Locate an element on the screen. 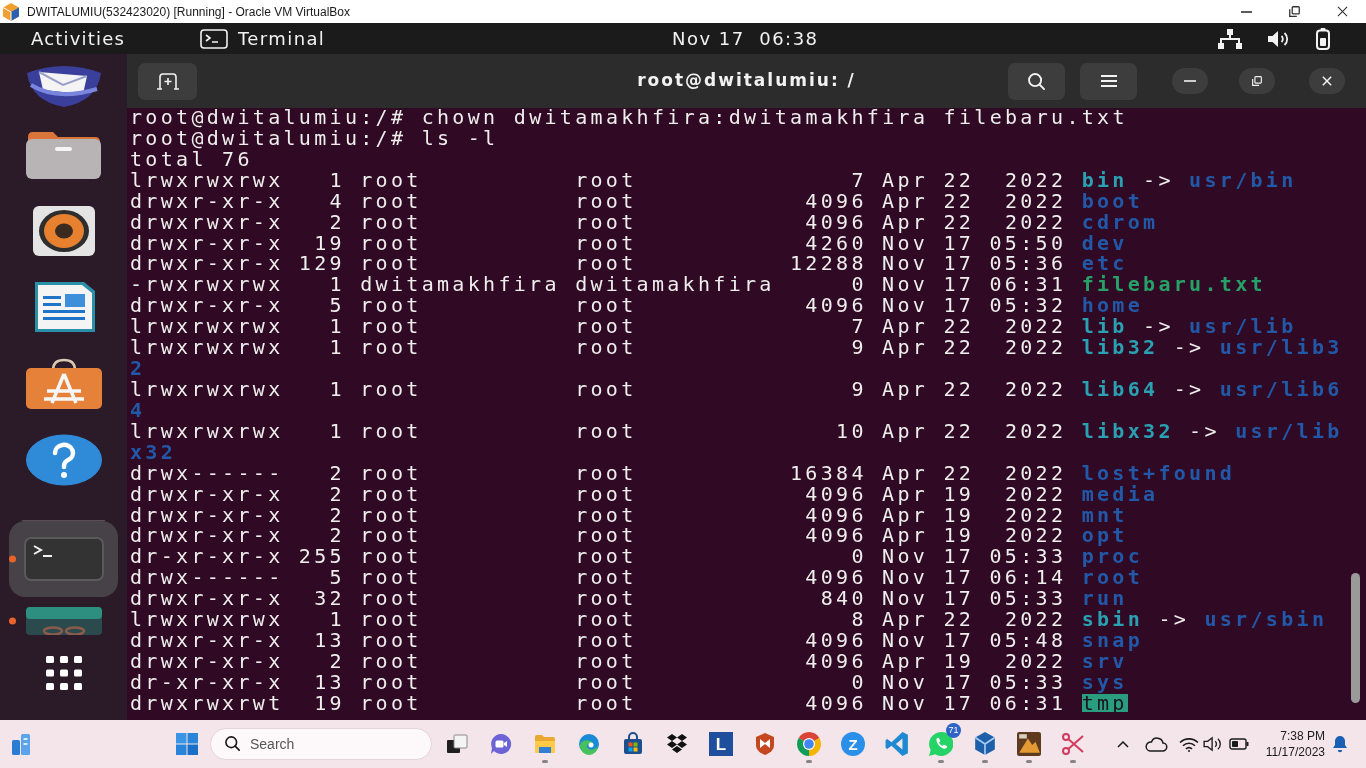  clock-date: 11/17/2023 is located at coordinates (1295, 752).